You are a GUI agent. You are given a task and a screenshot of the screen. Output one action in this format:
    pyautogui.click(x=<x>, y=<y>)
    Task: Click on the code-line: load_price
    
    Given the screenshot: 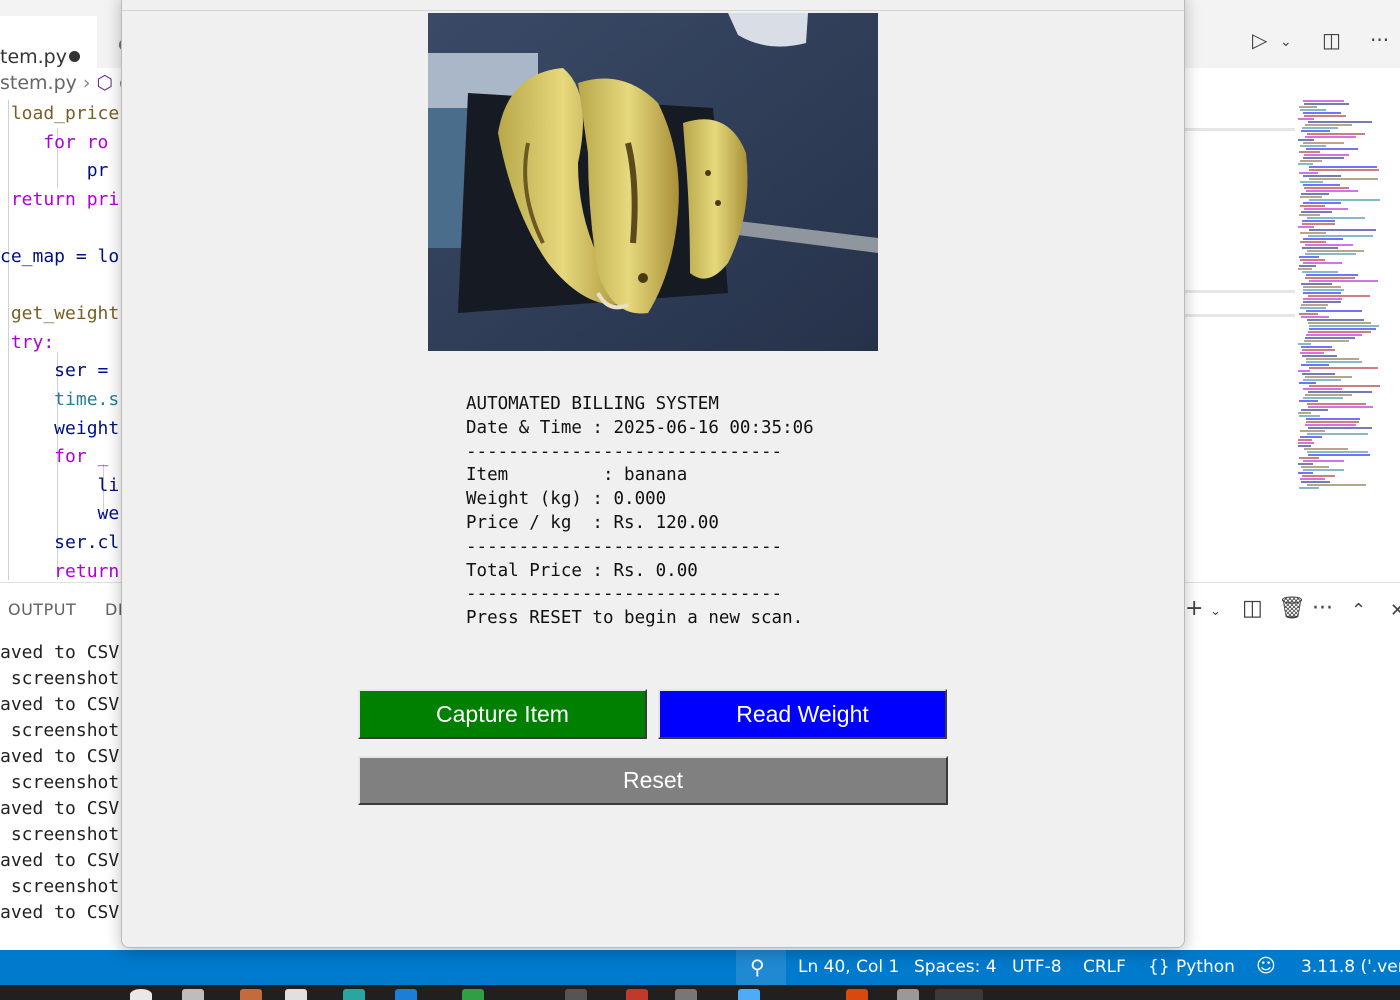 What is the action you would take?
    pyautogui.click(x=60, y=113)
    